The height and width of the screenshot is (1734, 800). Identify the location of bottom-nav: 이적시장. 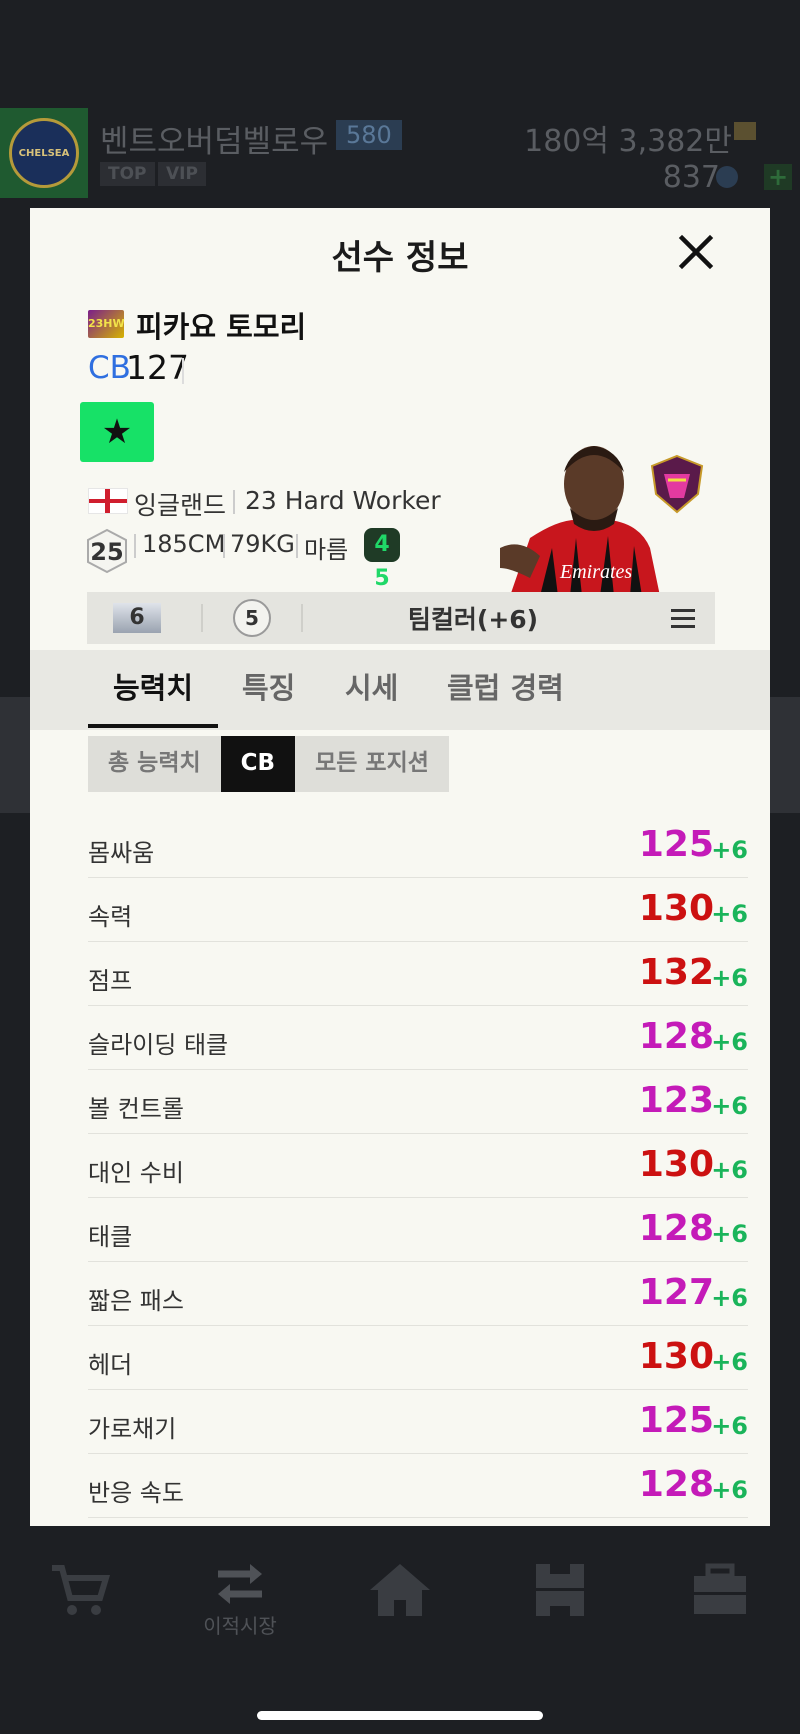
(400, 1600).